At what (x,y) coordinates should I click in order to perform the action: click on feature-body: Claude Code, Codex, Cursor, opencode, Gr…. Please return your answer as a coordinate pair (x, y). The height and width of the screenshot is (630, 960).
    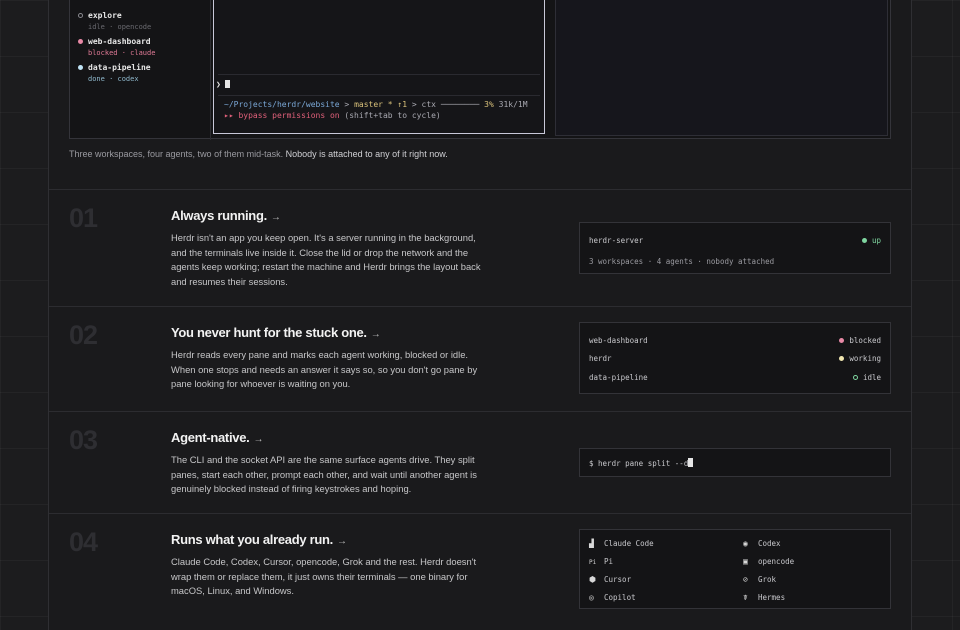
    Looking at the image, I should click on (324, 576).